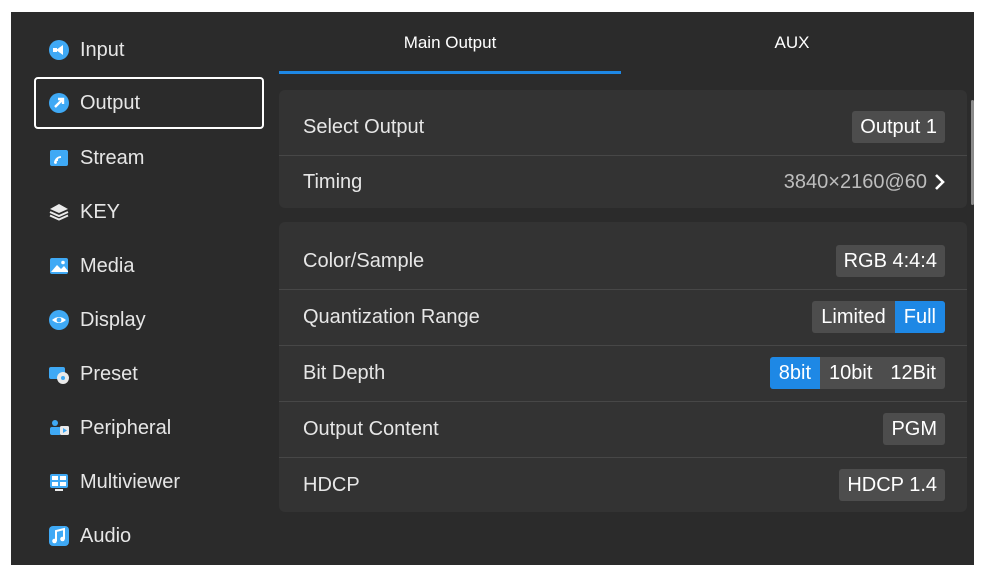 The height and width of the screenshot is (565, 984). What do you see at coordinates (149, 374) in the screenshot?
I see `sidebar-item-preset: Preset` at bounding box center [149, 374].